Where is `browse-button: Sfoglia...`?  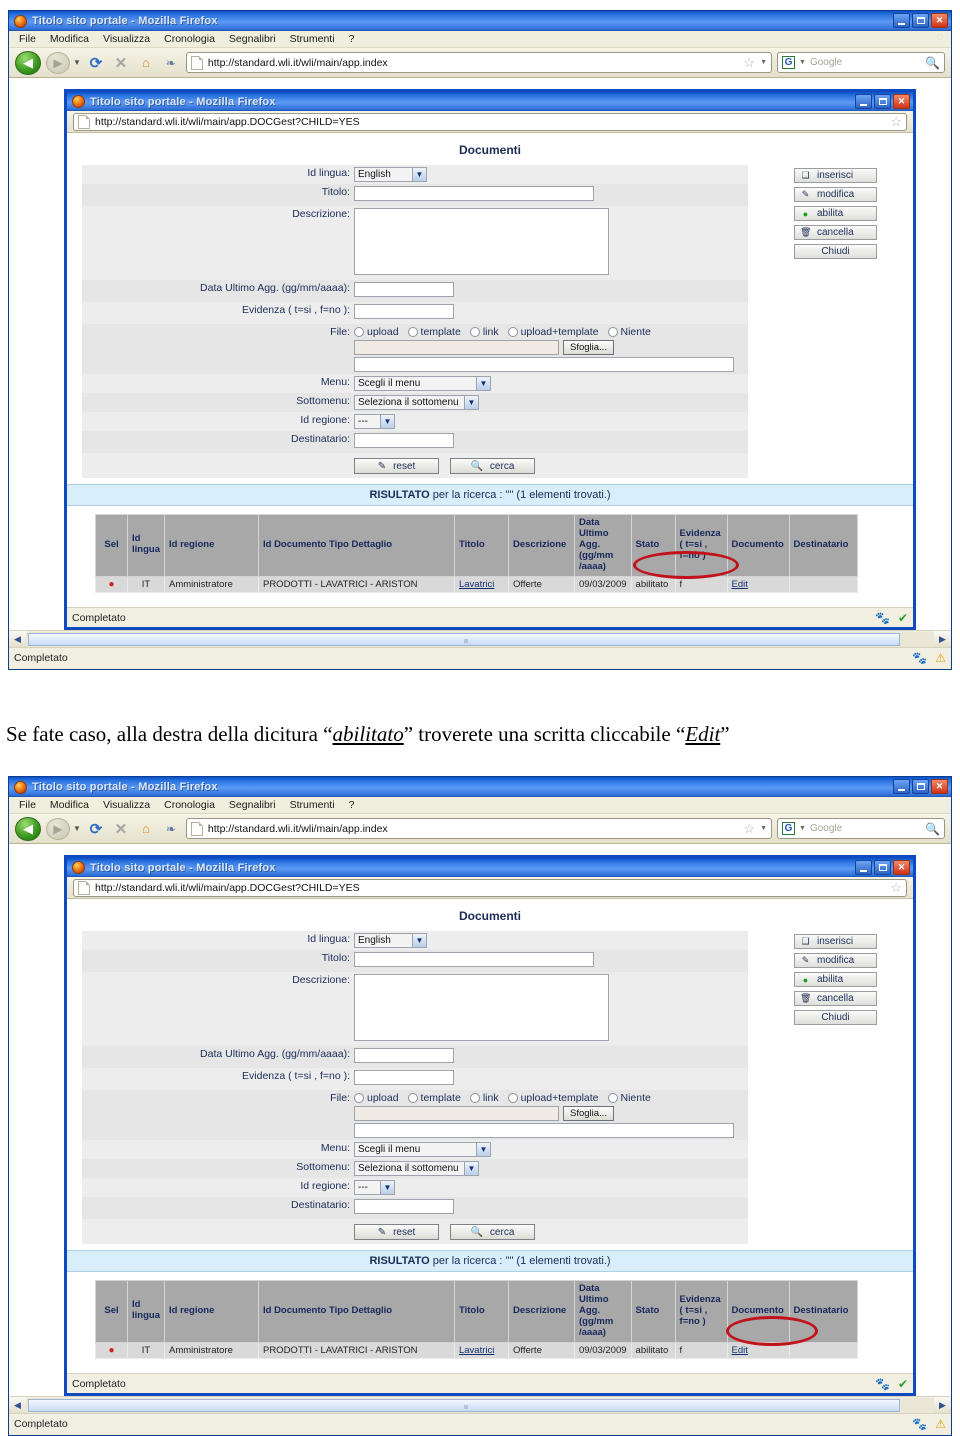
browse-button: Sfoglia... is located at coordinates (588, 1113).